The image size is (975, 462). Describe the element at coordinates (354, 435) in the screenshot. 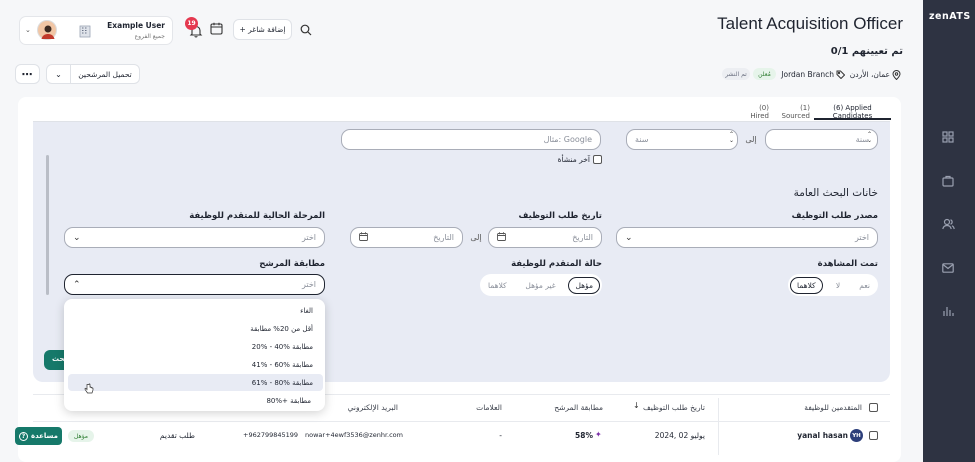

I see `candidate-email: nowar+4ewf3536@zenhr.com` at that location.